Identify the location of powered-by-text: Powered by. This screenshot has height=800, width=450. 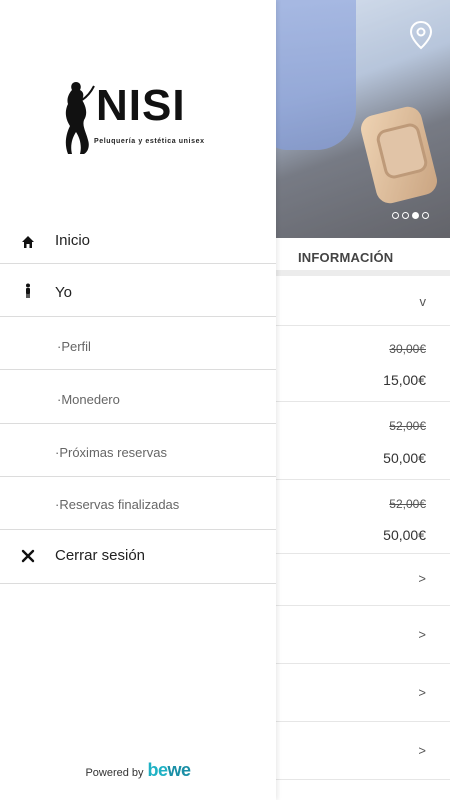
(114, 773).